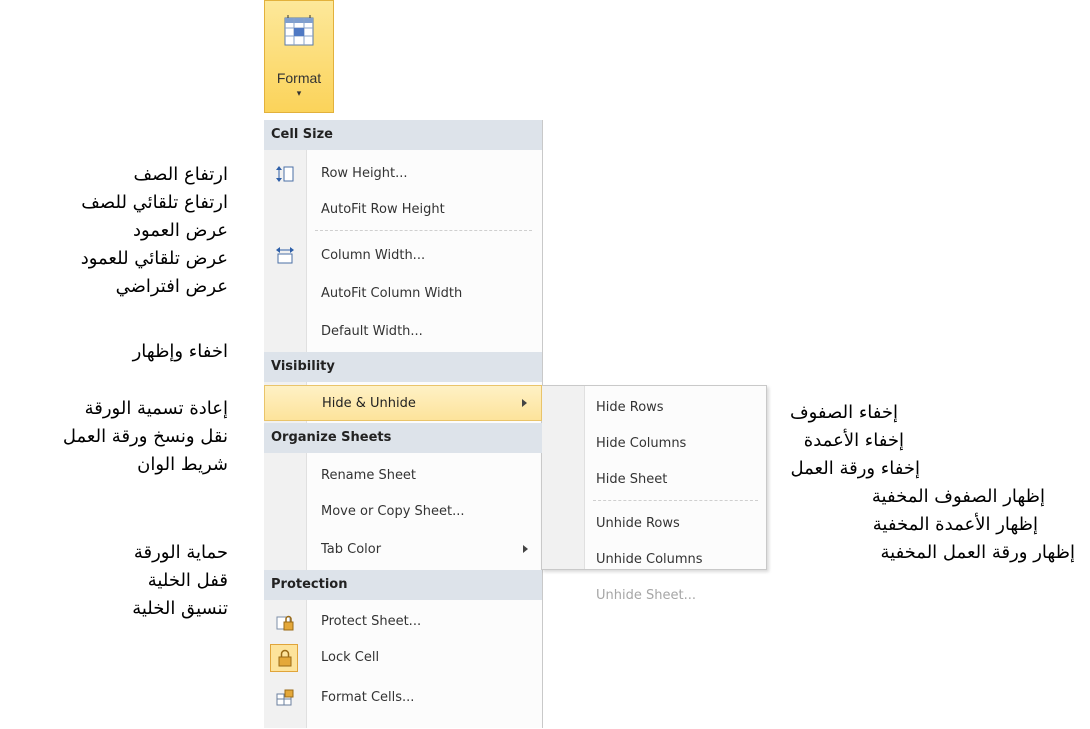 The height and width of the screenshot is (729, 1090). Describe the element at coordinates (403, 585) in the screenshot. I see `section-protection: Protection` at that location.